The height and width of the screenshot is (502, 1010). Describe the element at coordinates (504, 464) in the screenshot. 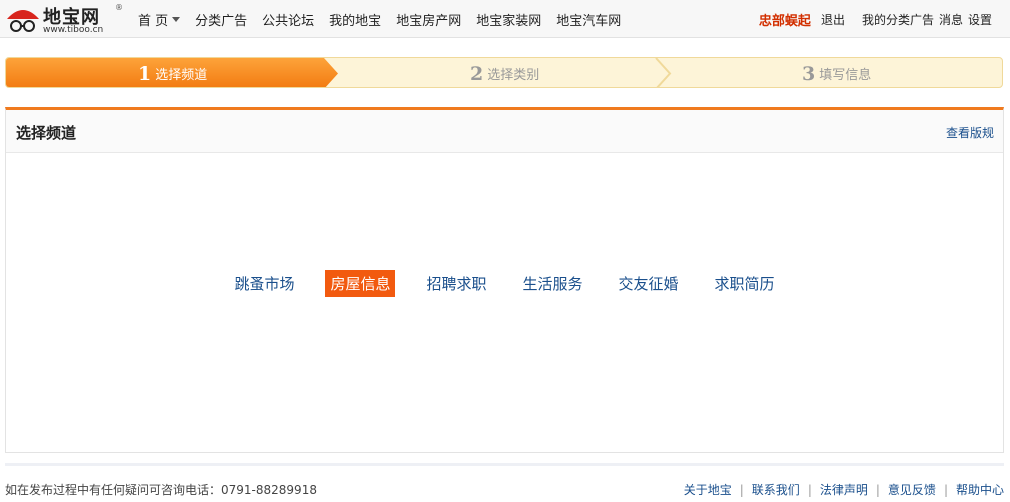

I see `footer-divider` at that location.